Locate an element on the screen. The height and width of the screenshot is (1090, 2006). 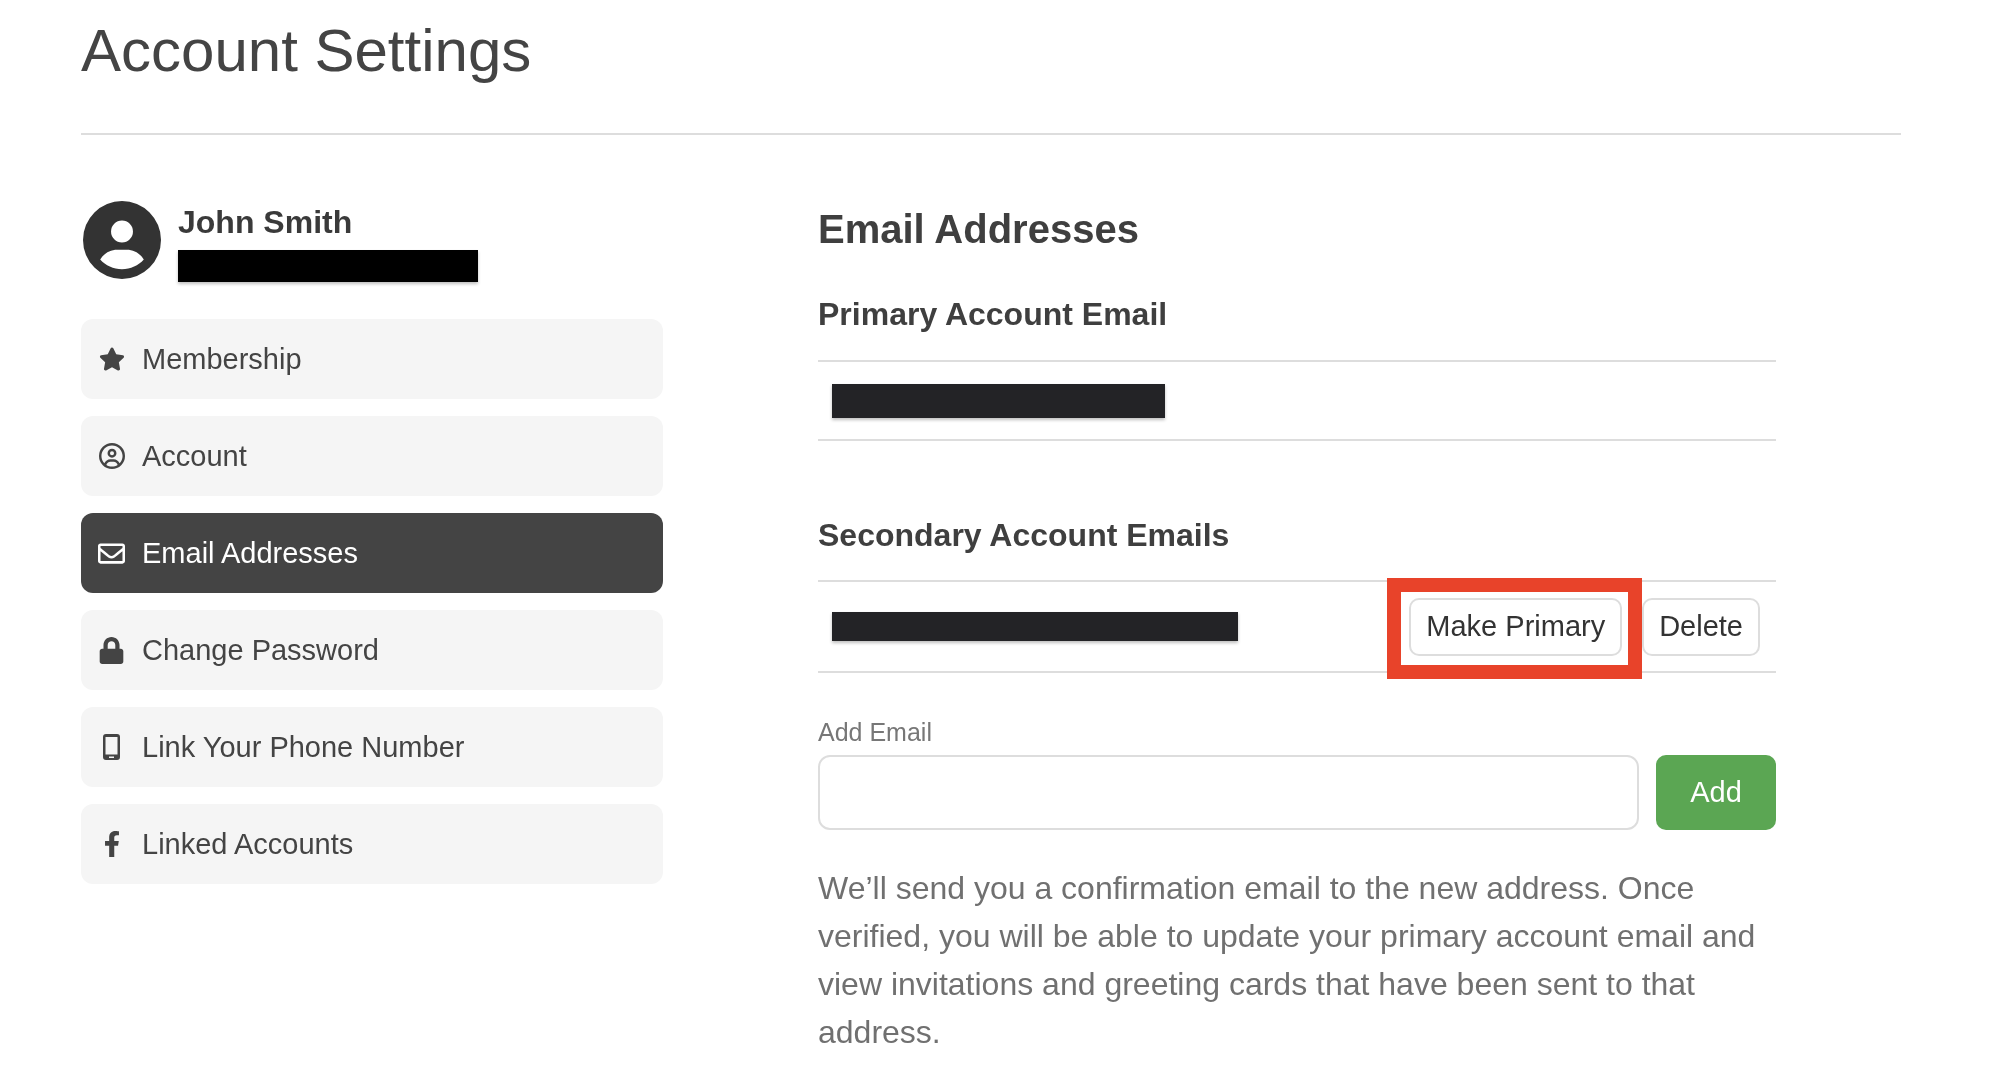
email-input is located at coordinates (1228, 792).